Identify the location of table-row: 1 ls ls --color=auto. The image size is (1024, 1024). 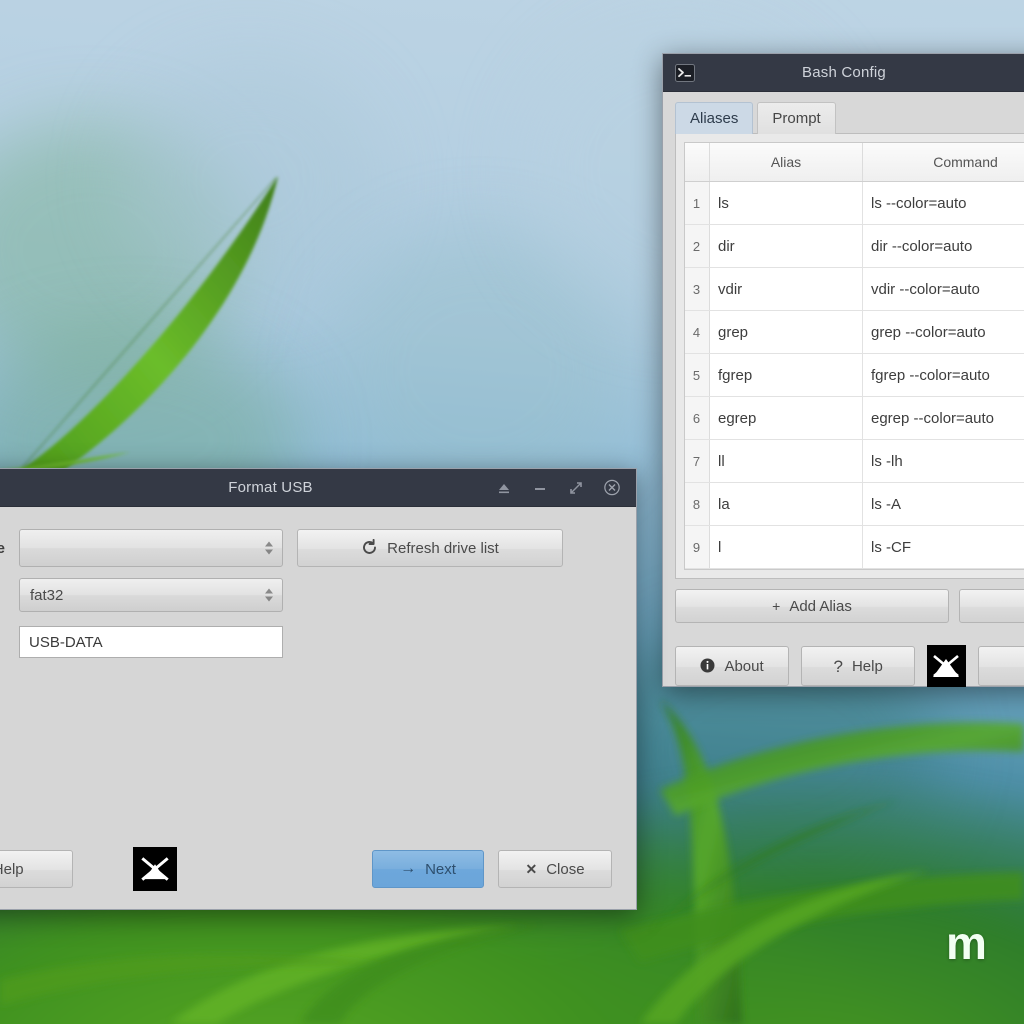
(854, 203).